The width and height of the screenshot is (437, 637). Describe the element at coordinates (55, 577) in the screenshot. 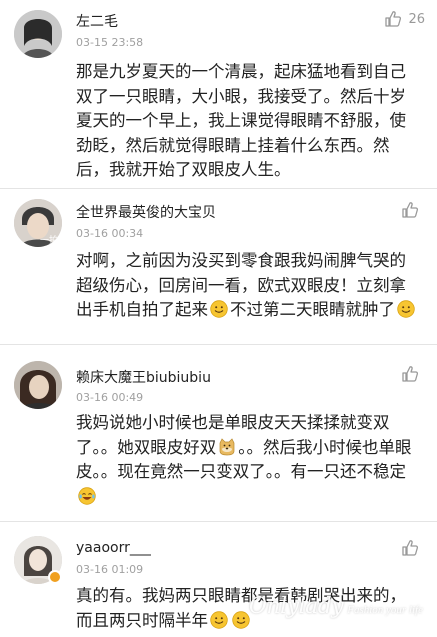

I see `verified-badge-icon` at that location.